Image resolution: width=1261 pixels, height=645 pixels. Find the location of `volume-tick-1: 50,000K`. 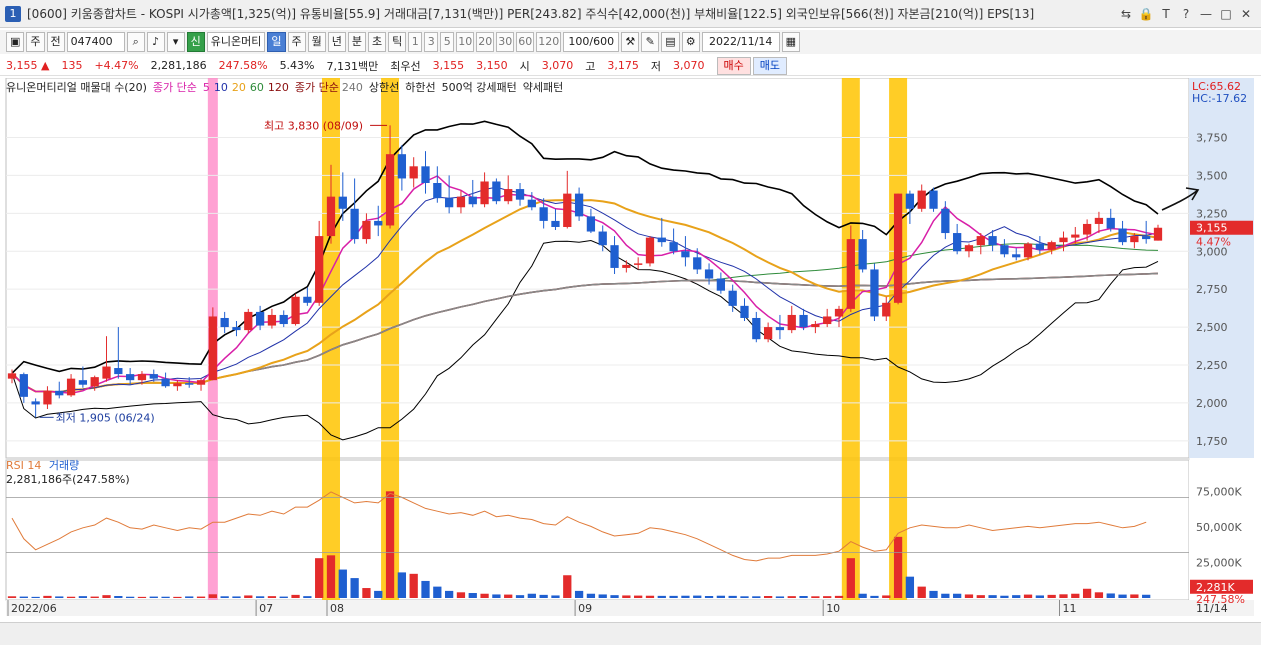

volume-tick-1: 50,000K is located at coordinates (1219, 527).